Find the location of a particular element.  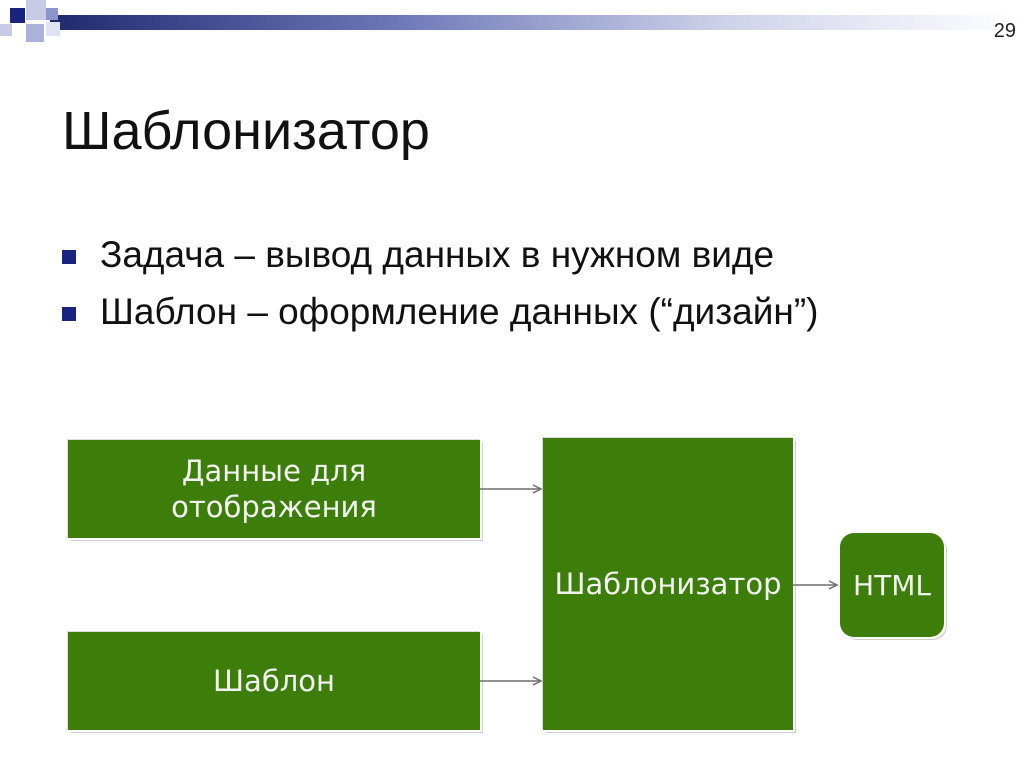

page-number: 29 is located at coordinates (1004, 31).